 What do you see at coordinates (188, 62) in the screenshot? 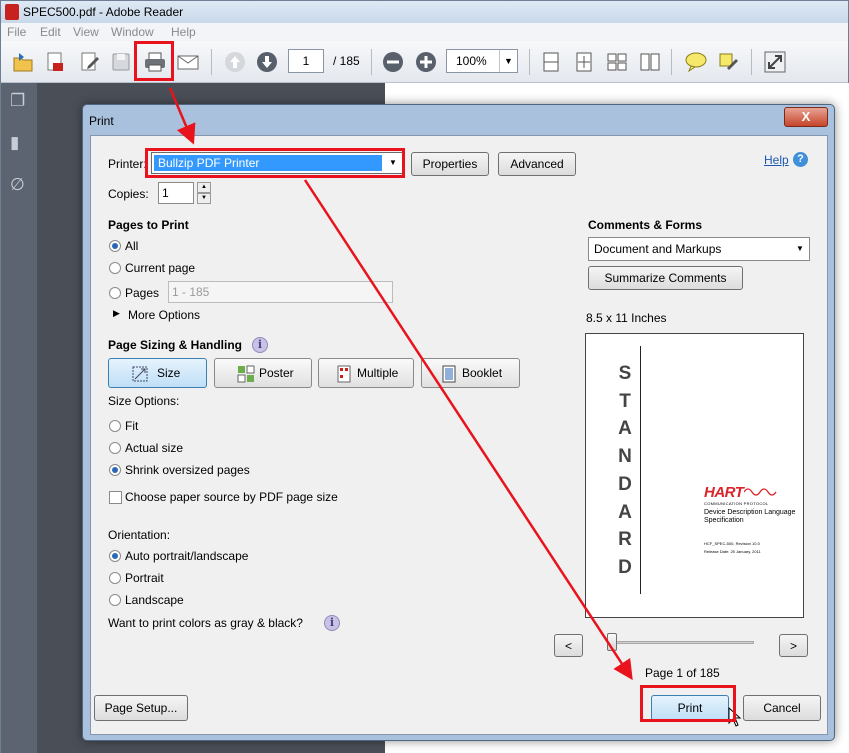
I see `email-icon` at bounding box center [188, 62].